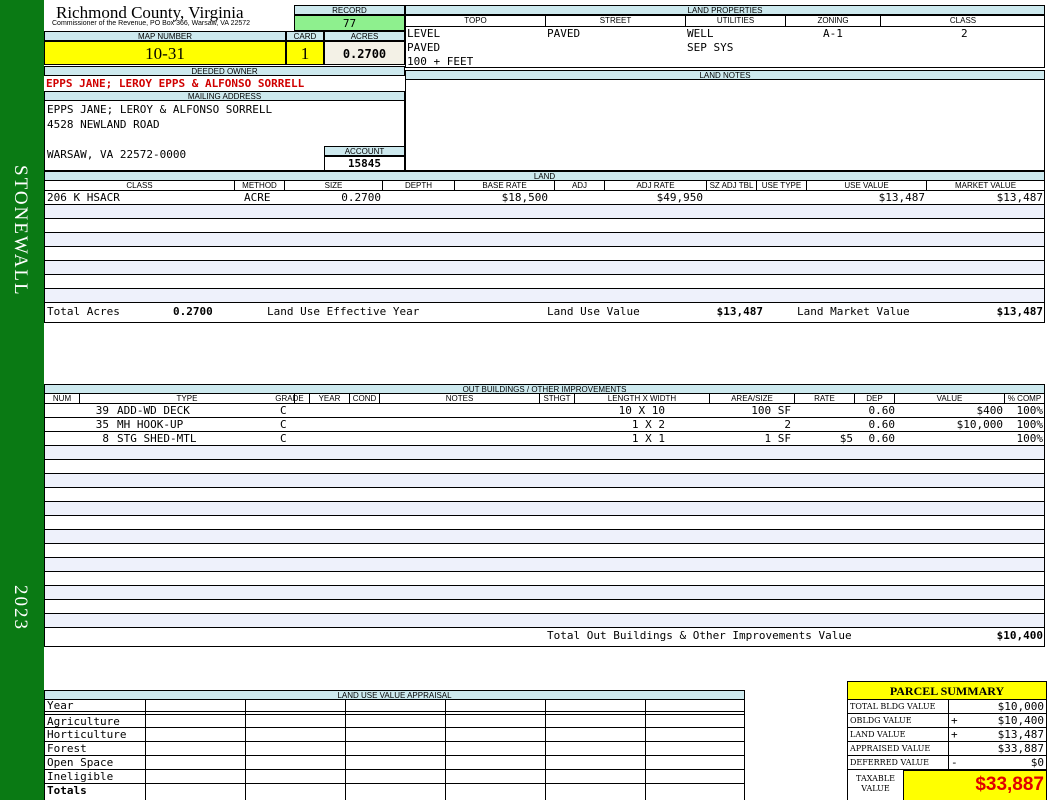  Describe the element at coordinates (102, 424) in the screenshot. I see `ob-num: 35` at that location.